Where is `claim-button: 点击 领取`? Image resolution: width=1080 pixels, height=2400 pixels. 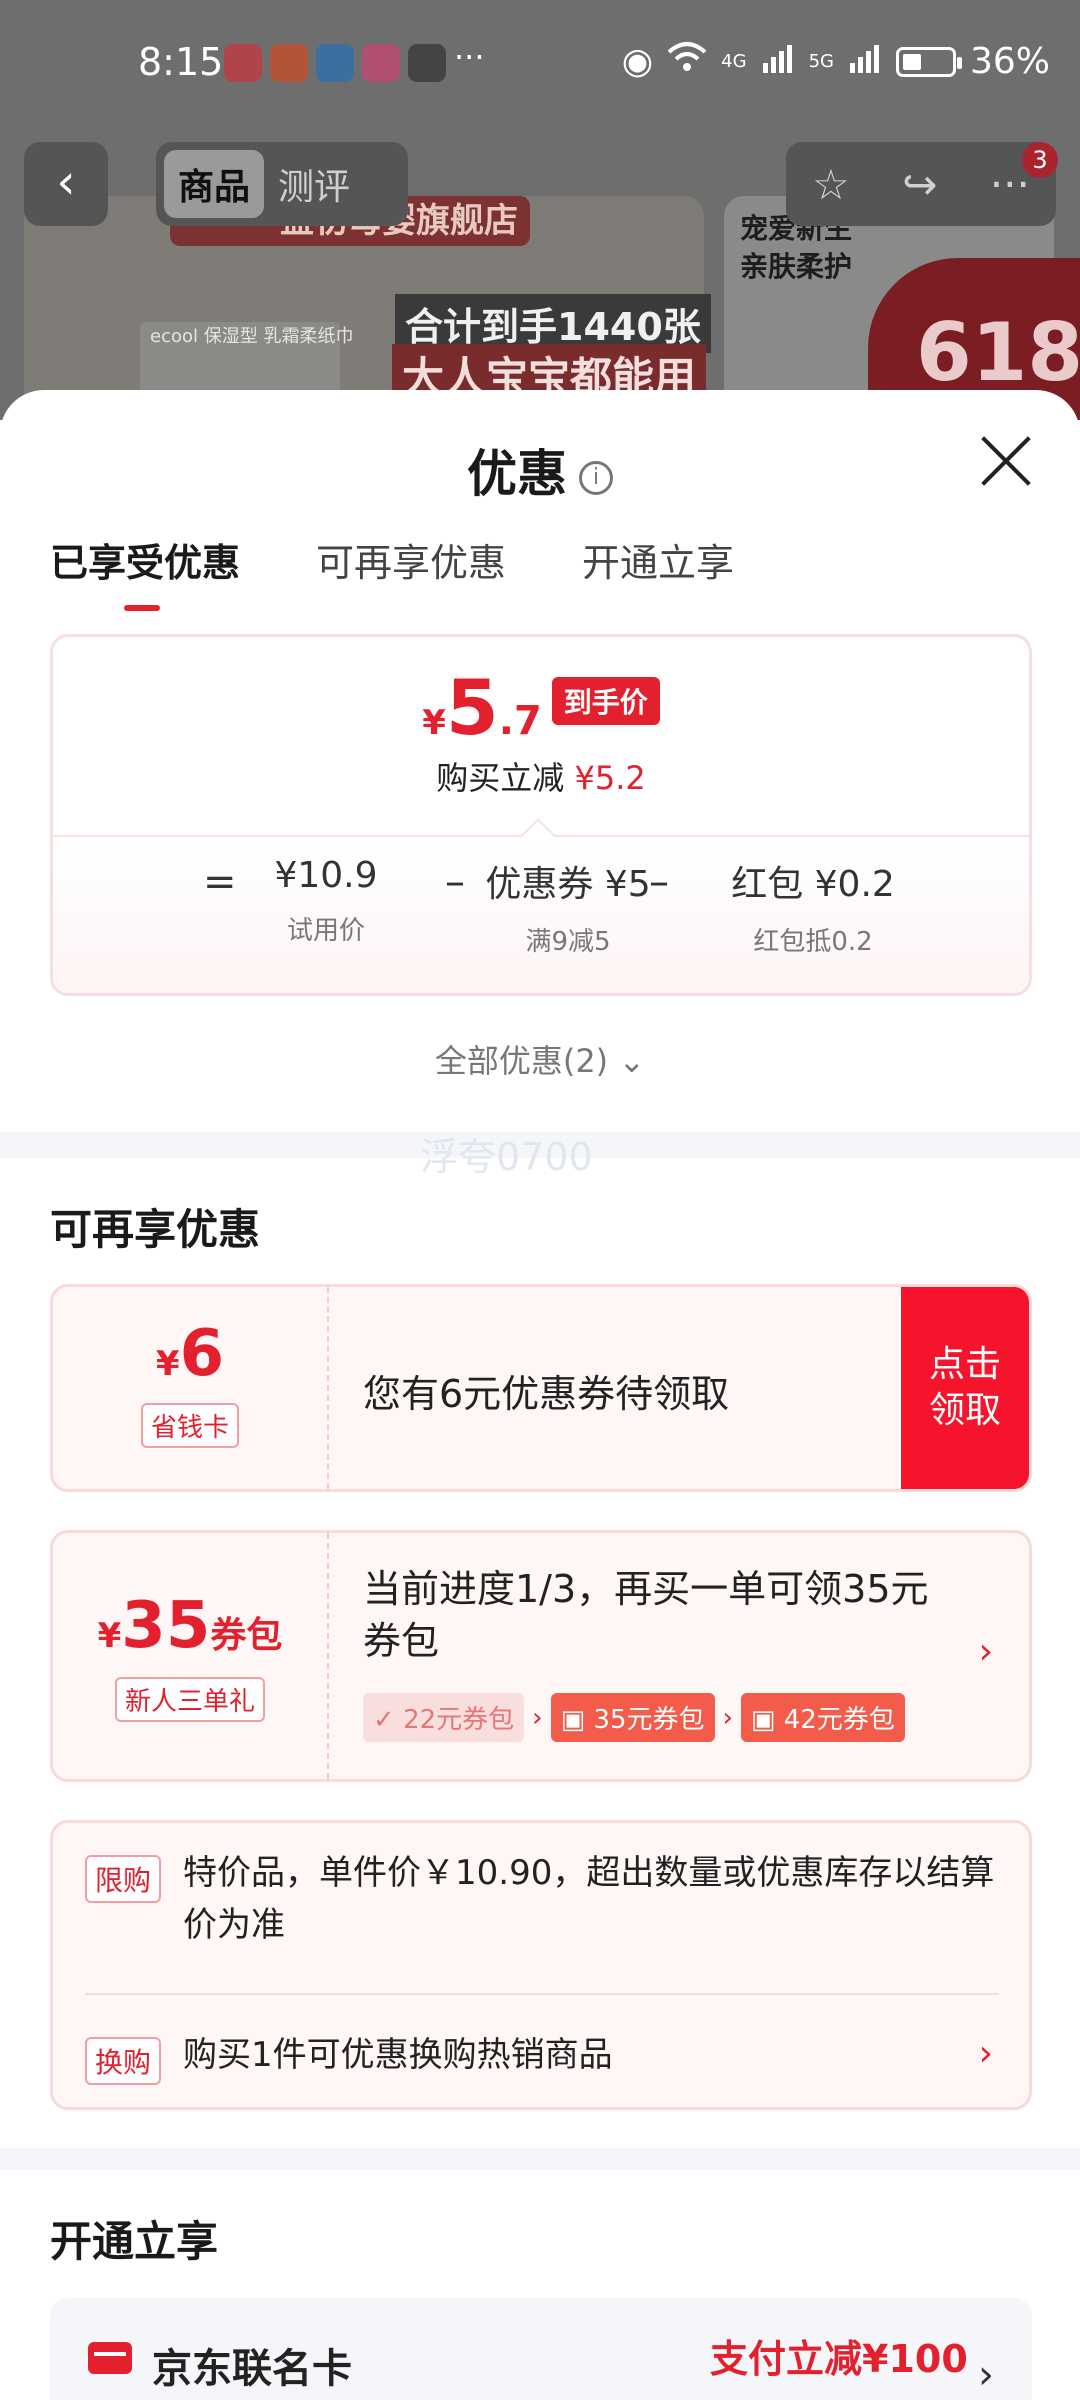
claim-button: 点击 领取 is located at coordinates (965, 1388).